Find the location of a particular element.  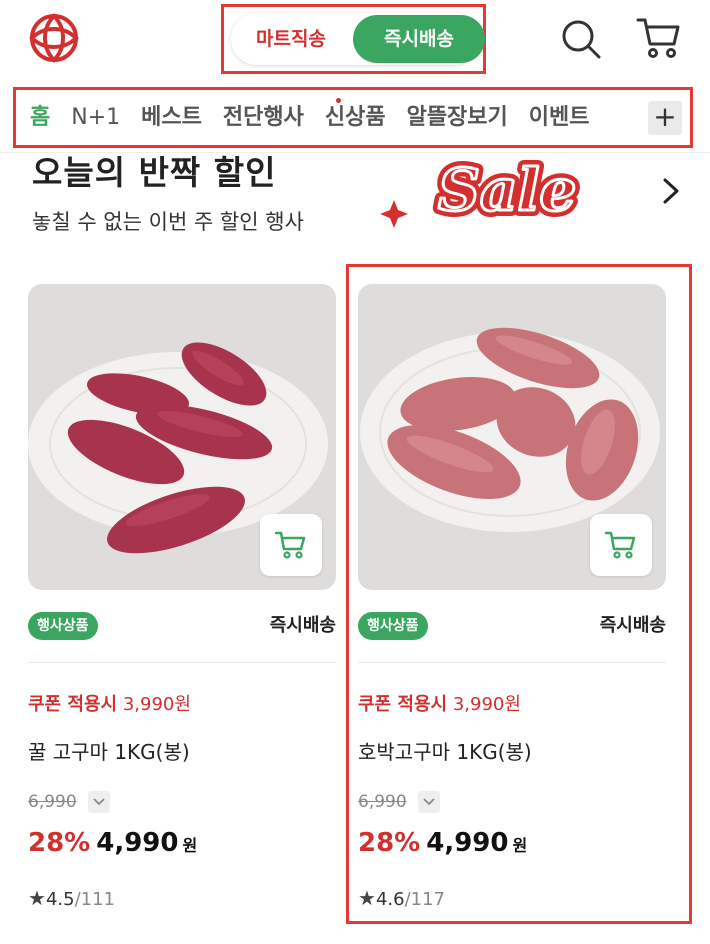

section-title: 오늘의 반짝 할인 is located at coordinates (154, 172).